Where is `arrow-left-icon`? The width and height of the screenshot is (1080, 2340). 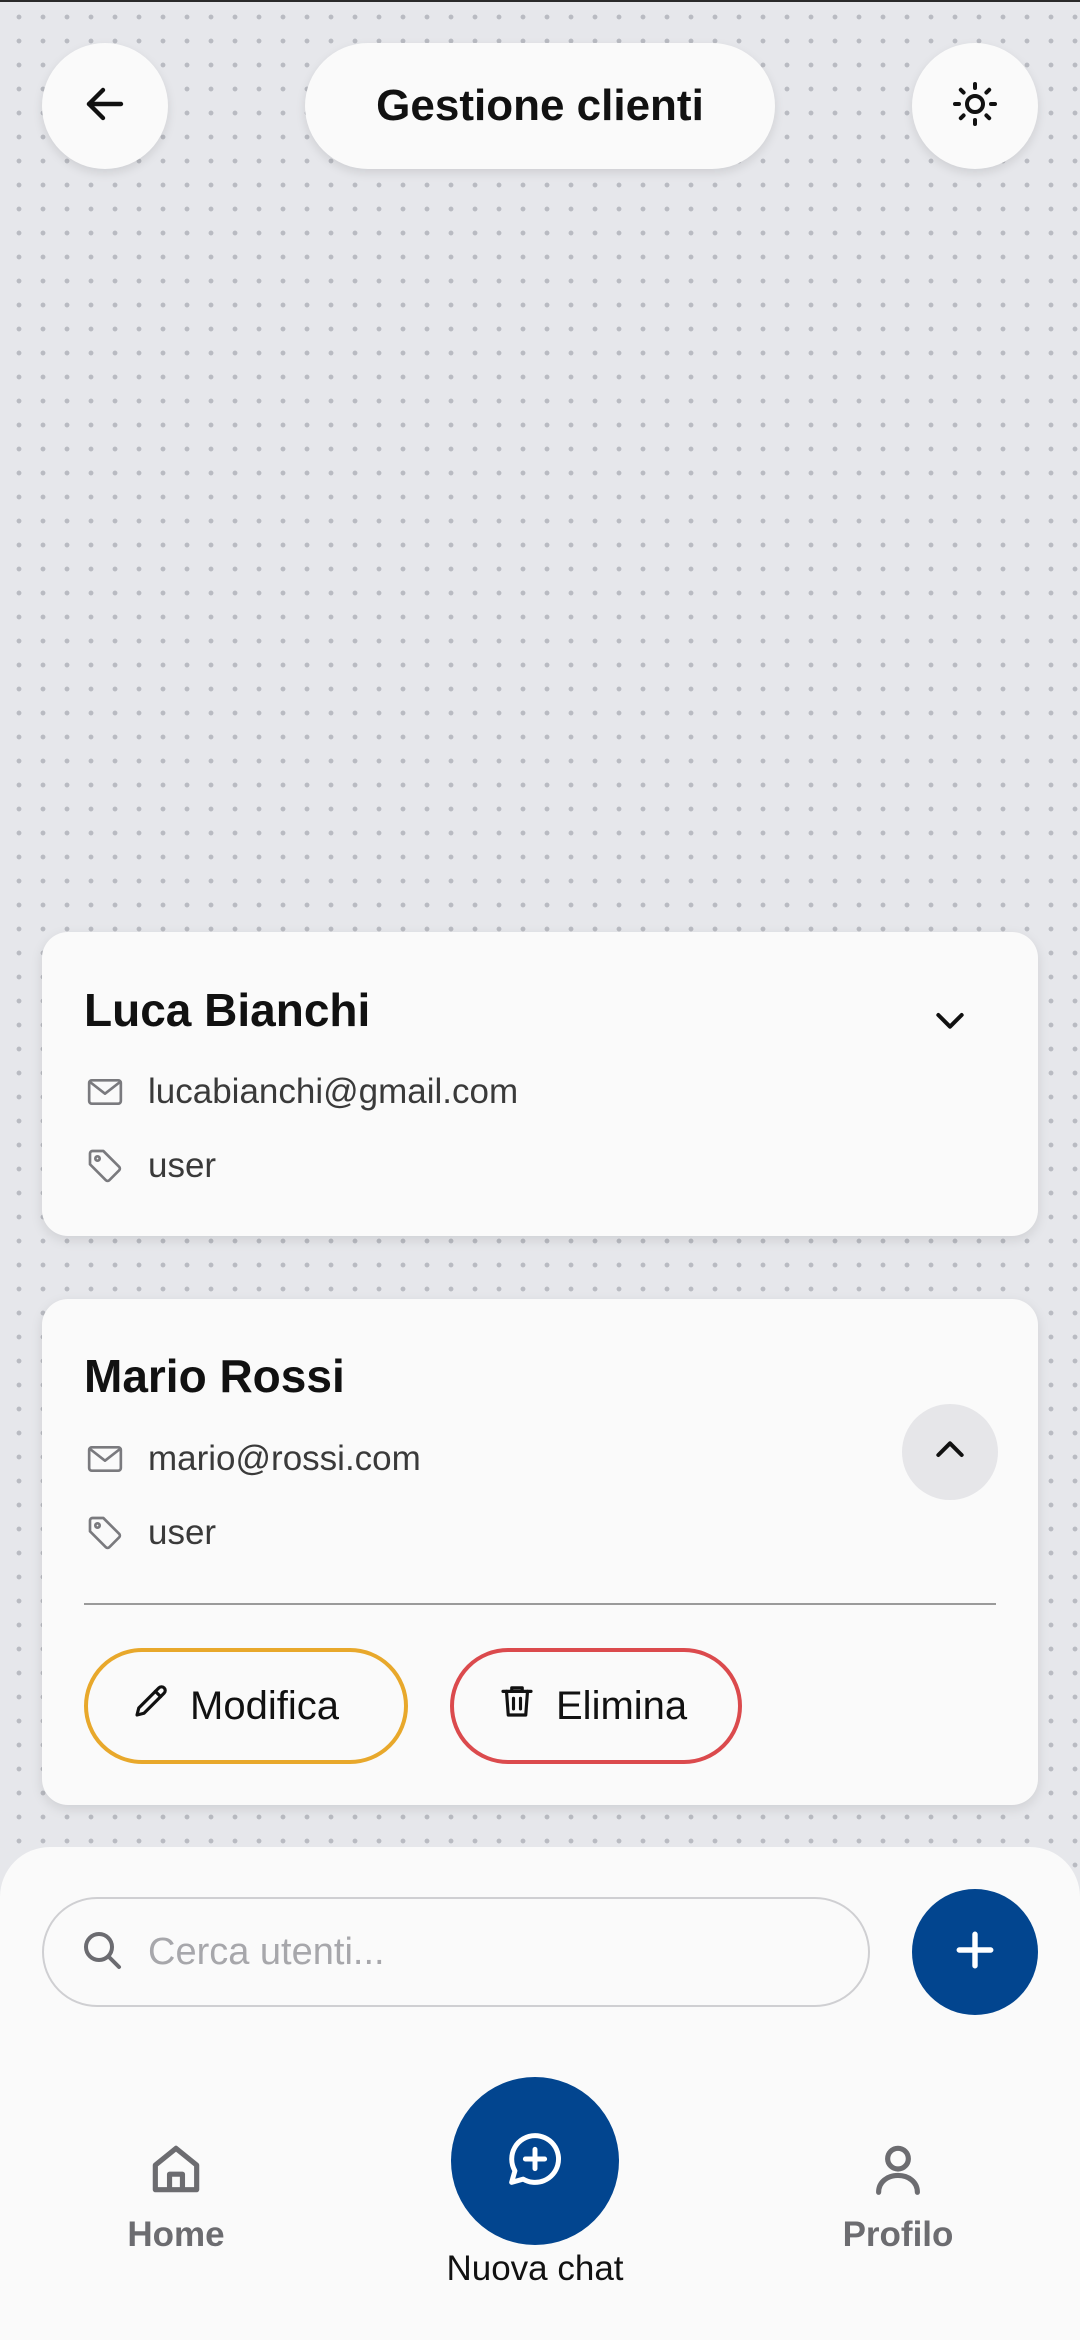
arrow-left-icon is located at coordinates (105, 106).